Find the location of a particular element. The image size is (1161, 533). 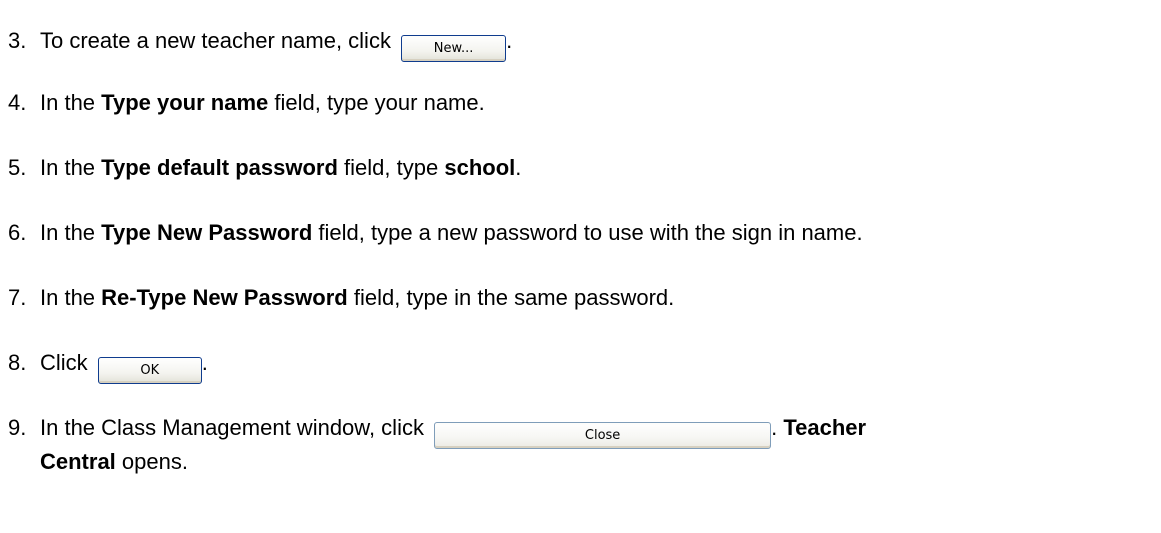

close-button: Close is located at coordinates (603, 435).